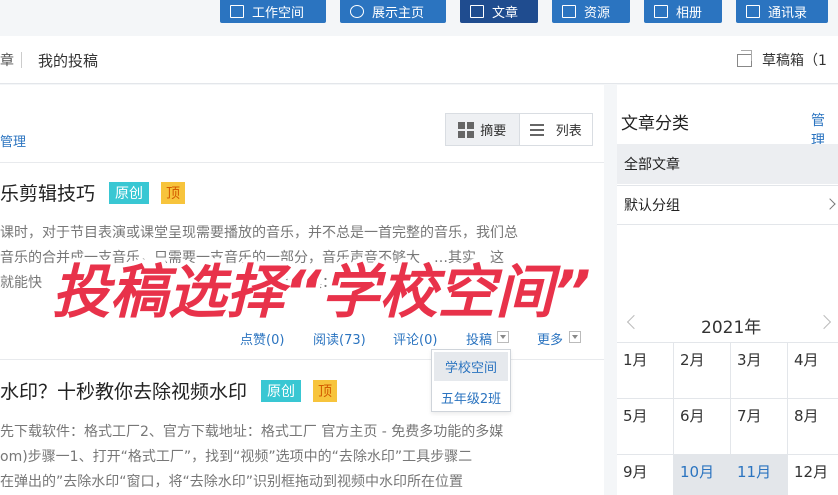  I want to click on category-label: 全部文章, so click(652, 165).